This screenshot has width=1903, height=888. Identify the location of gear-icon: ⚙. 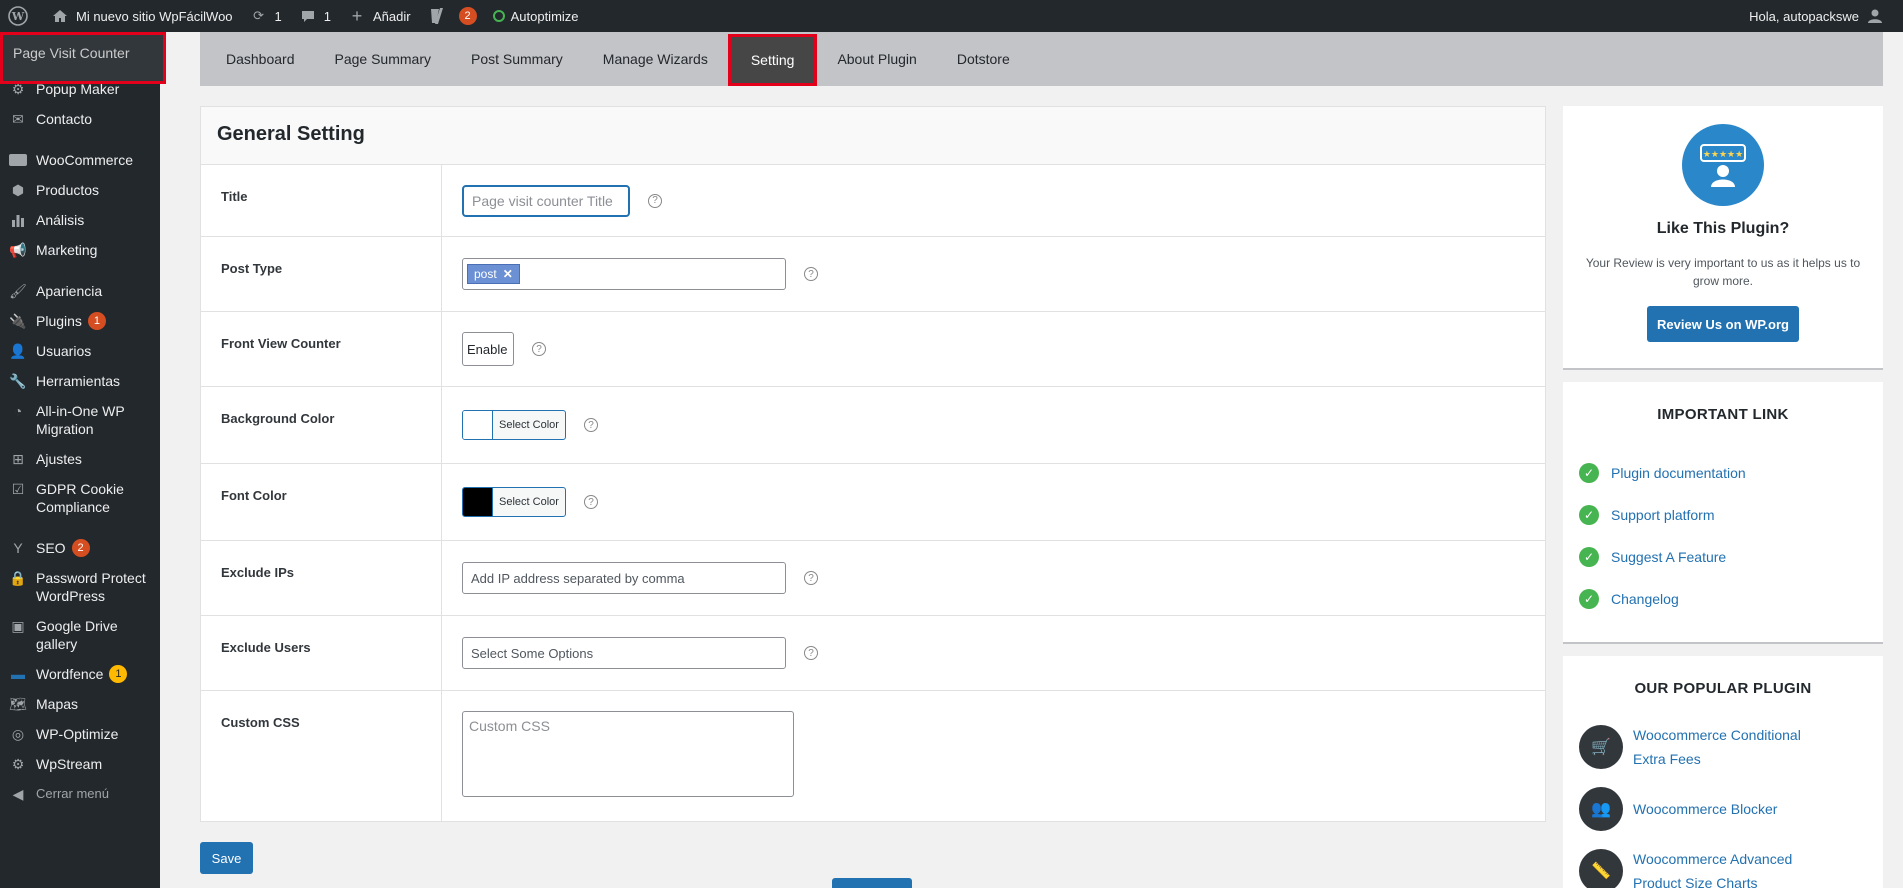
(18, 764).